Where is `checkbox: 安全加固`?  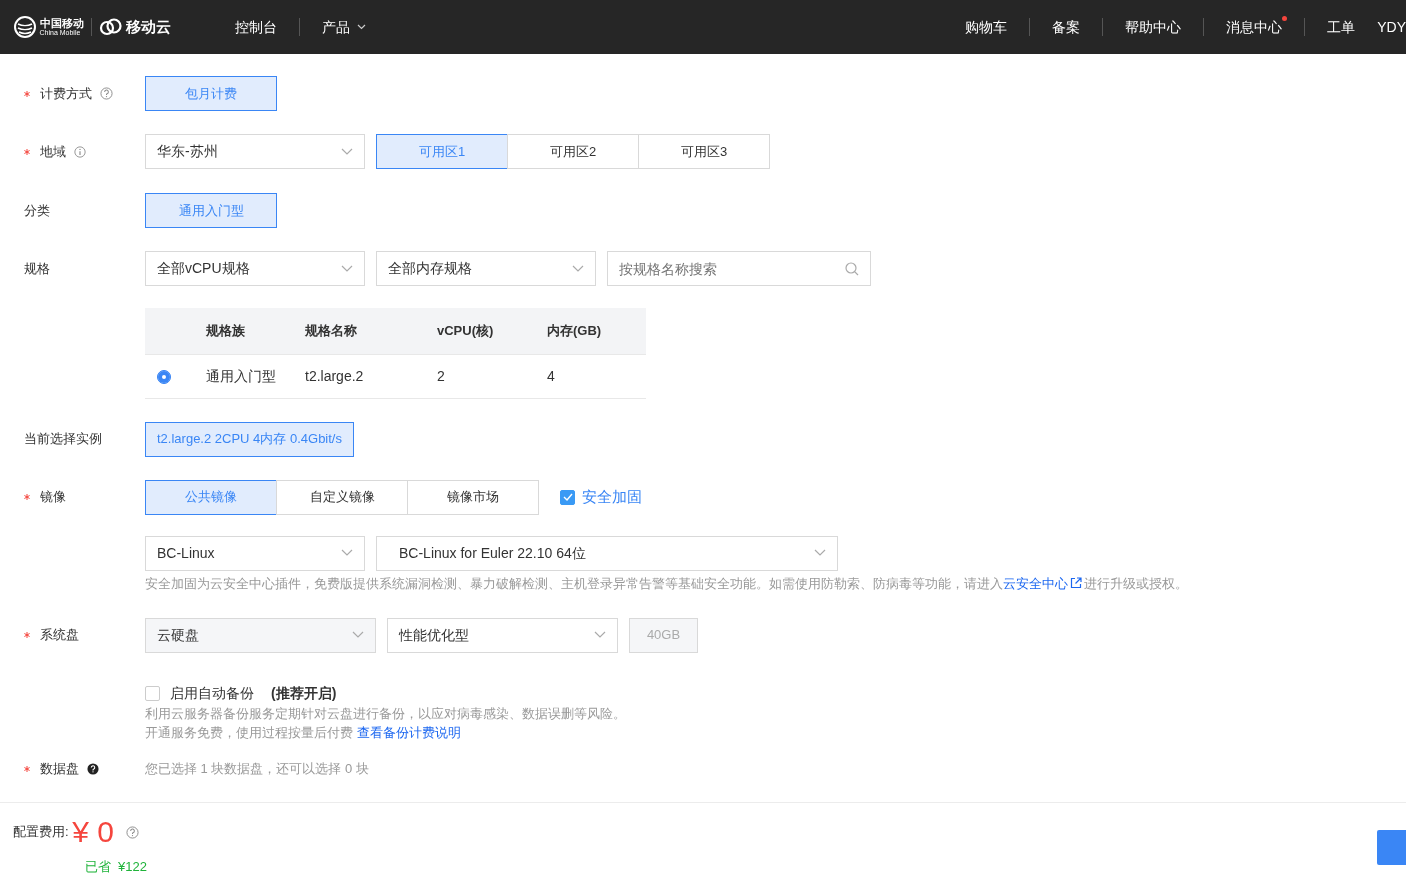 checkbox: 安全加固 is located at coordinates (601, 497).